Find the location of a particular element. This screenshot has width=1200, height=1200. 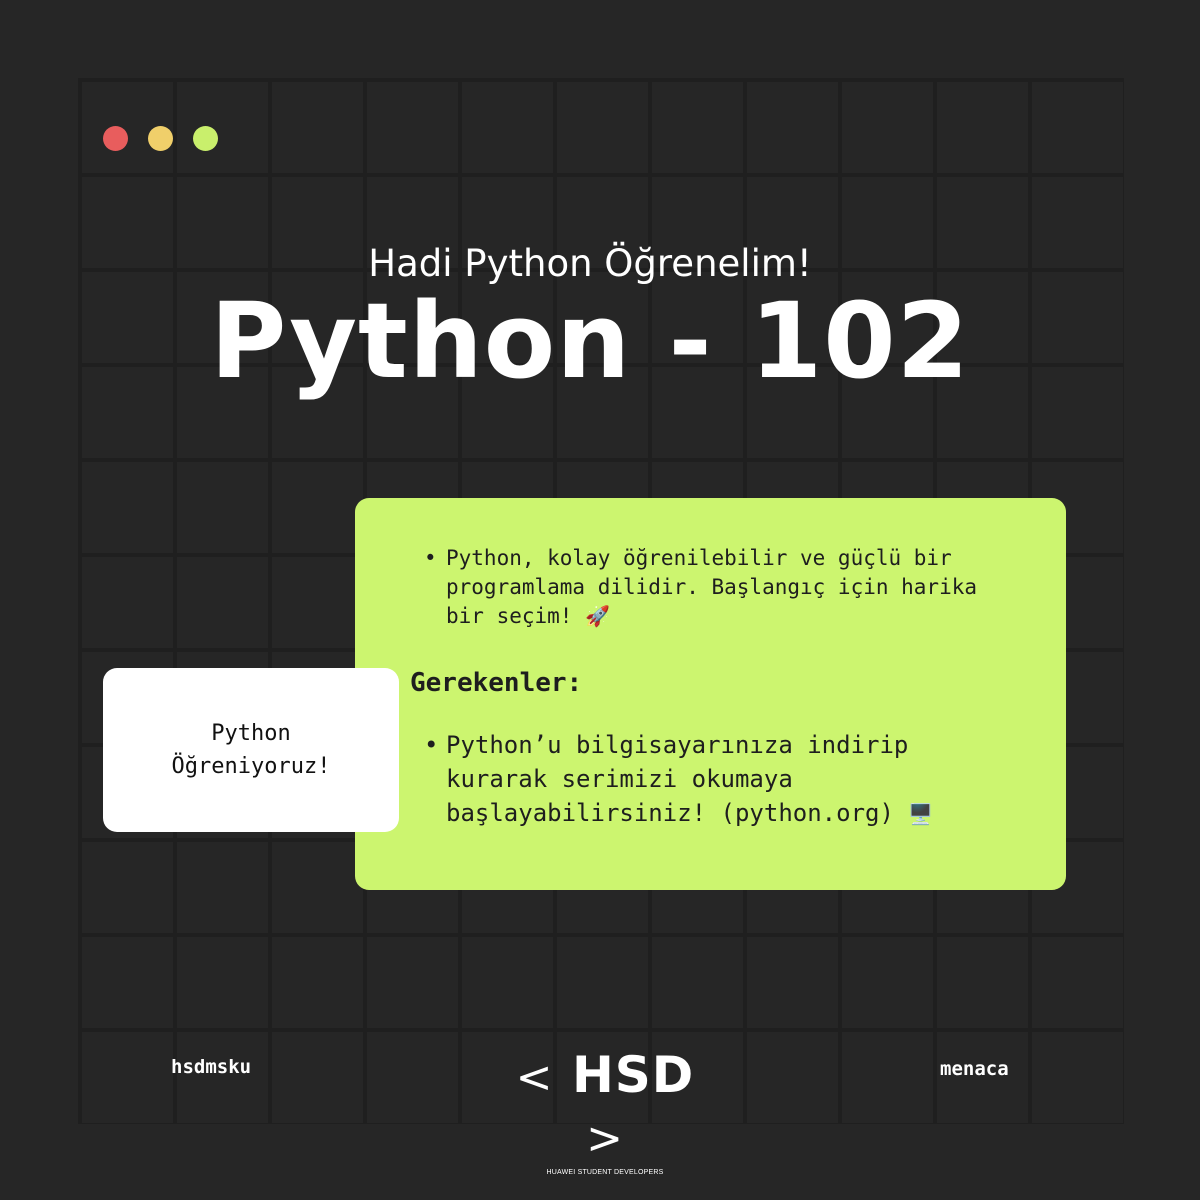

window-controls is located at coordinates (160, 138).